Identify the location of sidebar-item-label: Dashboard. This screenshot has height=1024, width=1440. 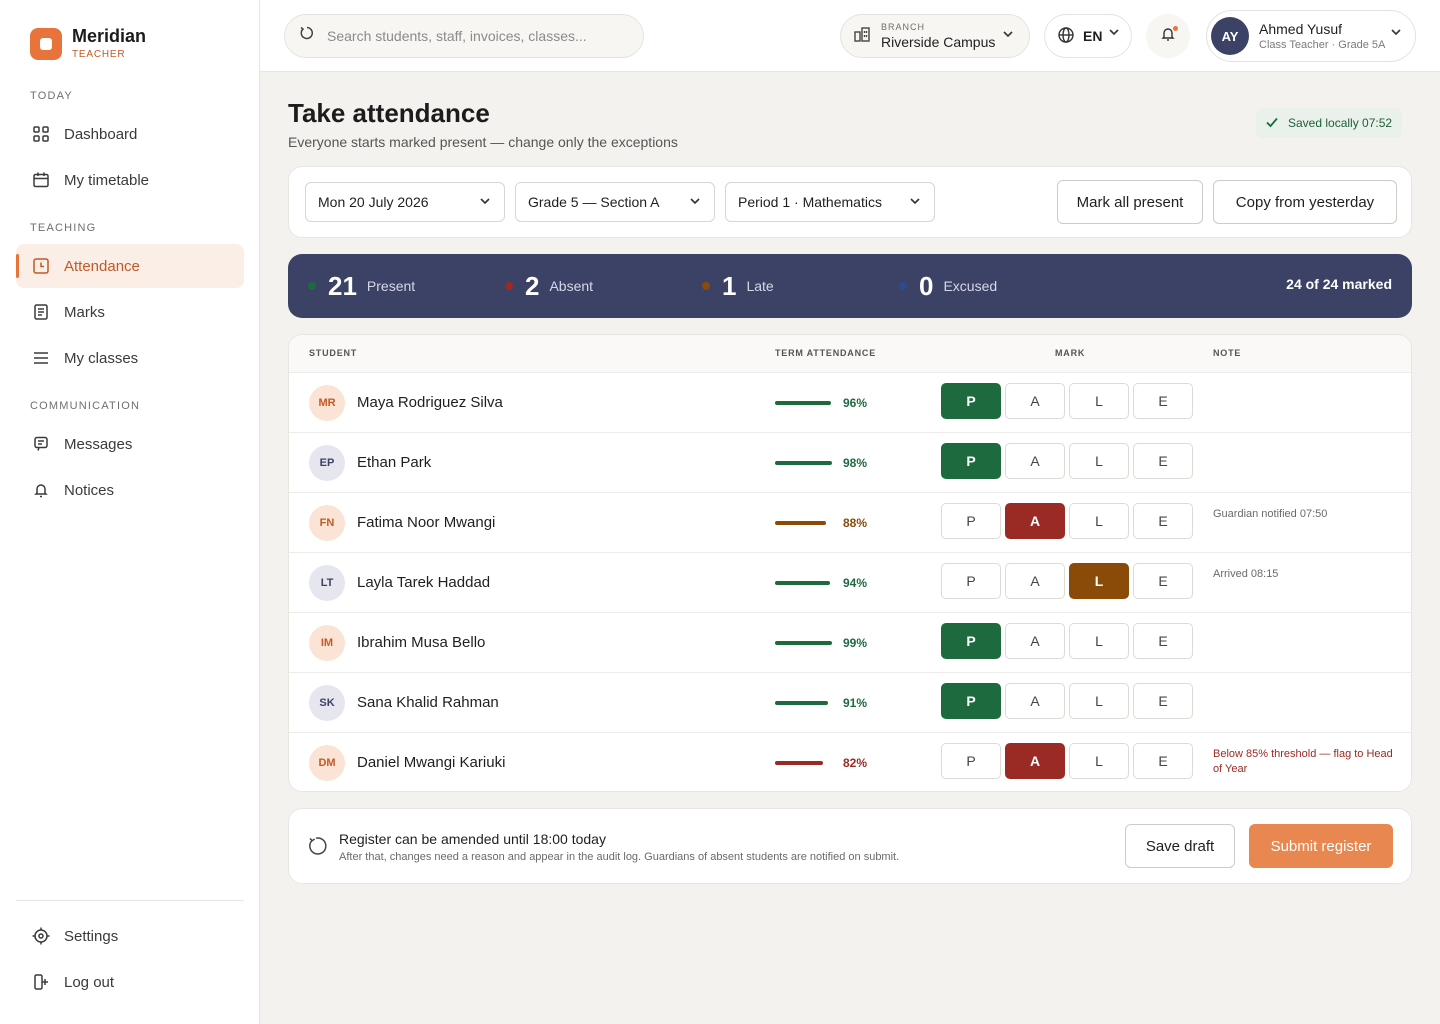
(101, 134).